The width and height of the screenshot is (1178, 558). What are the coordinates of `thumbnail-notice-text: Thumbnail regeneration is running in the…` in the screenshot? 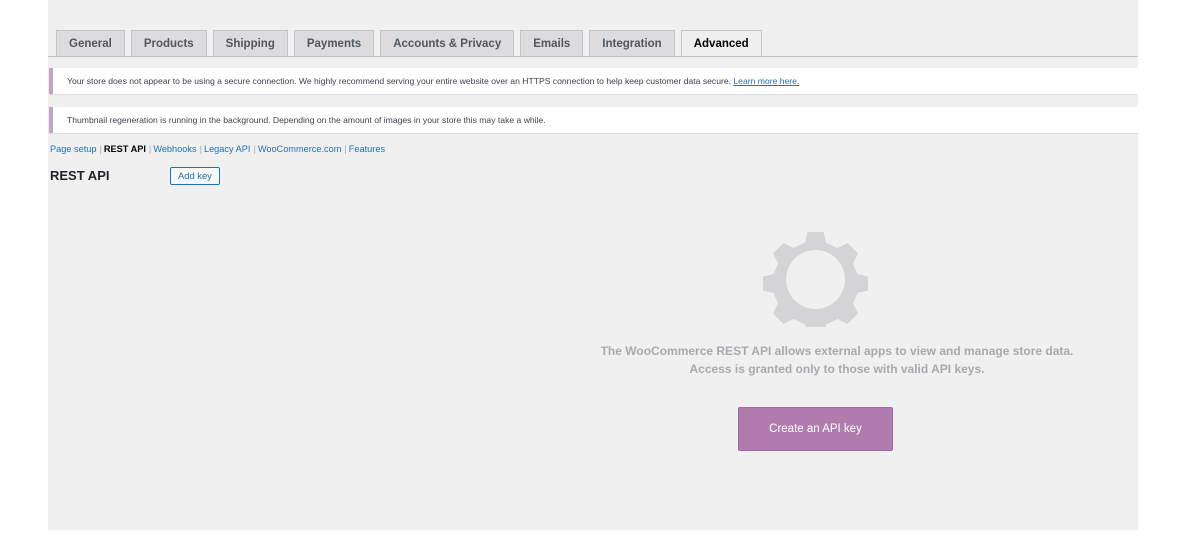 It's located at (306, 120).